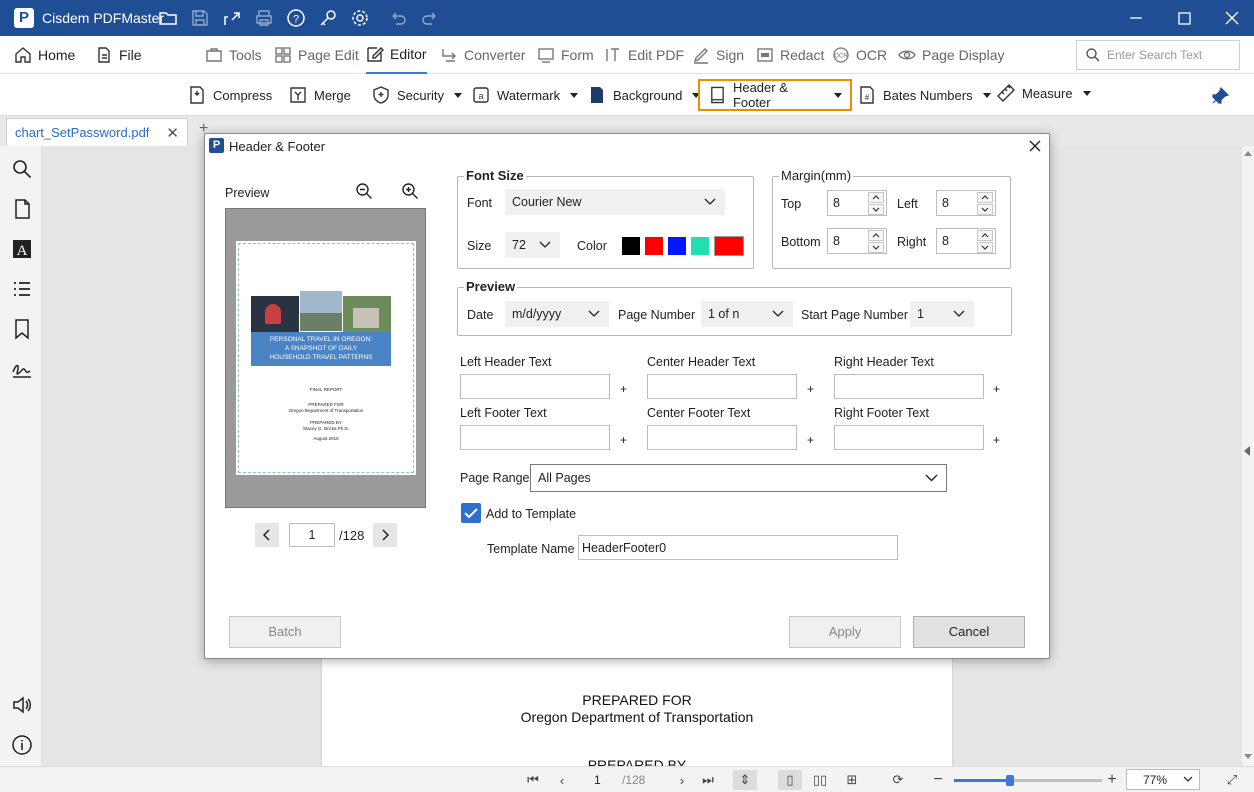  Describe the element at coordinates (360, 18) in the screenshot. I see `settings-icon` at that location.